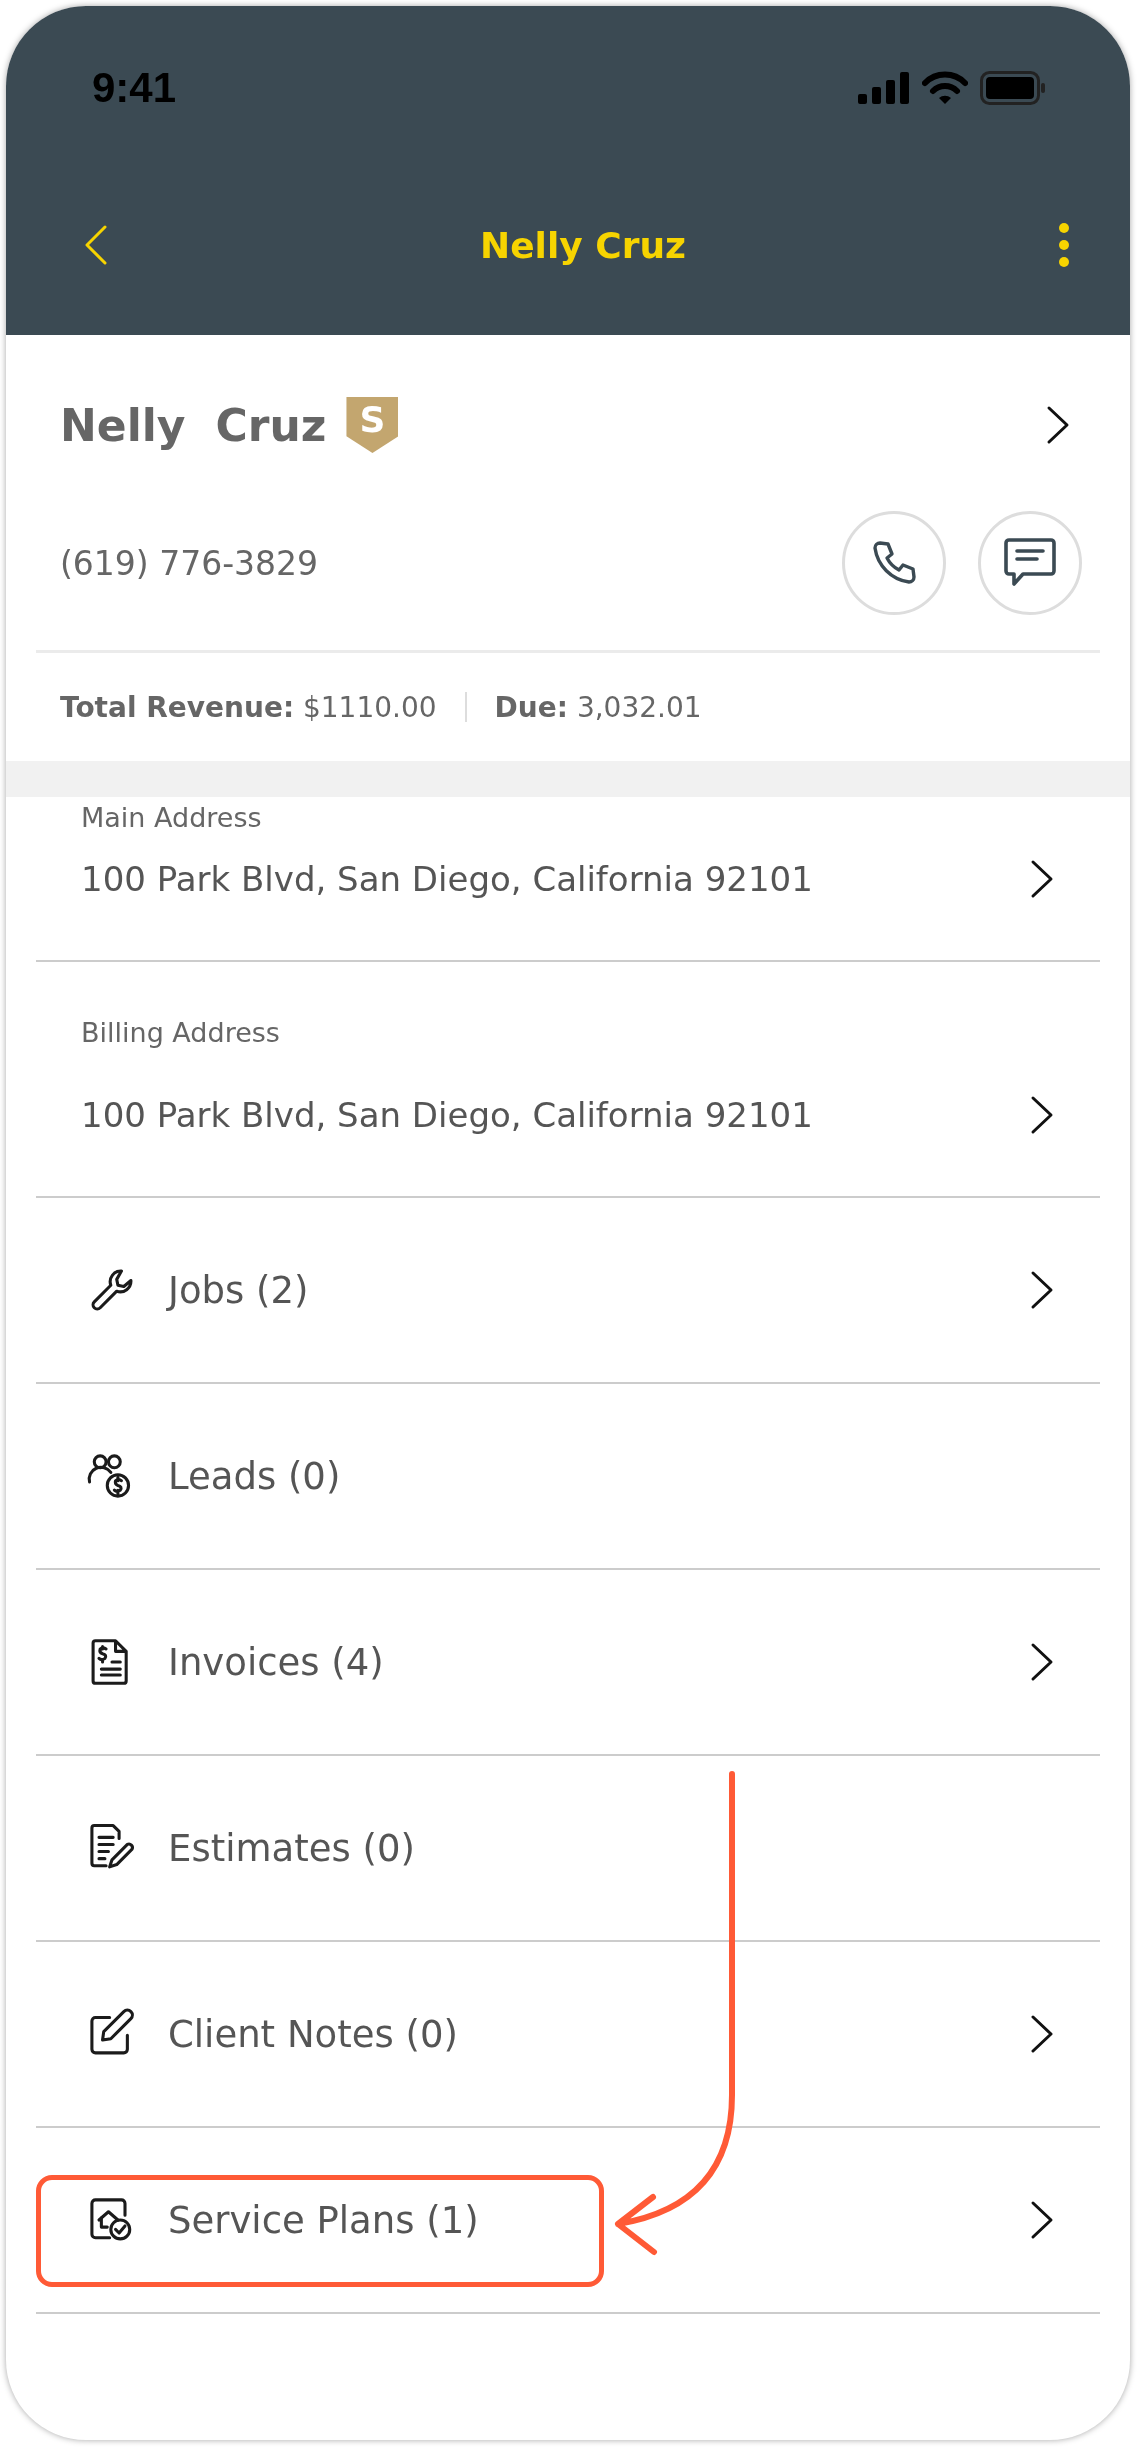 The height and width of the screenshot is (2456, 1145). What do you see at coordinates (1013, 88) in the screenshot?
I see `battery-icon` at bounding box center [1013, 88].